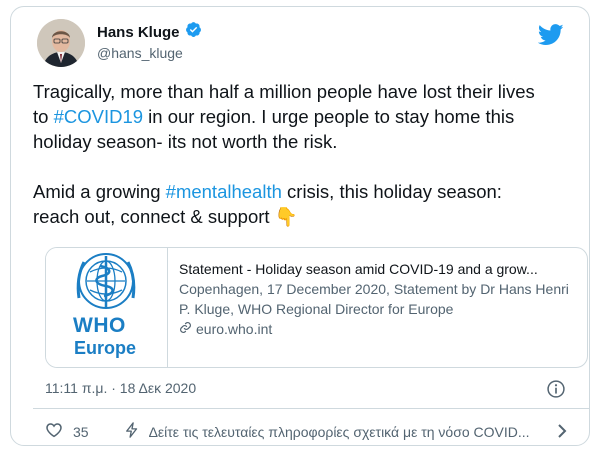  What do you see at coordinates (286, 216) in the screenshot?
I see `pointing-down-emoji: 👇` at bounding box center [286, 216].